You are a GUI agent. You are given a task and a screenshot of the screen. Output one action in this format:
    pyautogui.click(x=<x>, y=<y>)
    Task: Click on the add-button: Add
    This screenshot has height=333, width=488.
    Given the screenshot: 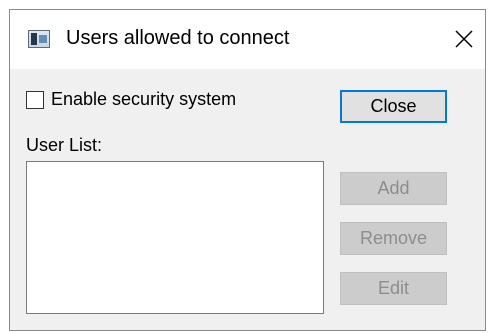 What is the action you would take?
    pyautogui.click(x=393, y=188)
    